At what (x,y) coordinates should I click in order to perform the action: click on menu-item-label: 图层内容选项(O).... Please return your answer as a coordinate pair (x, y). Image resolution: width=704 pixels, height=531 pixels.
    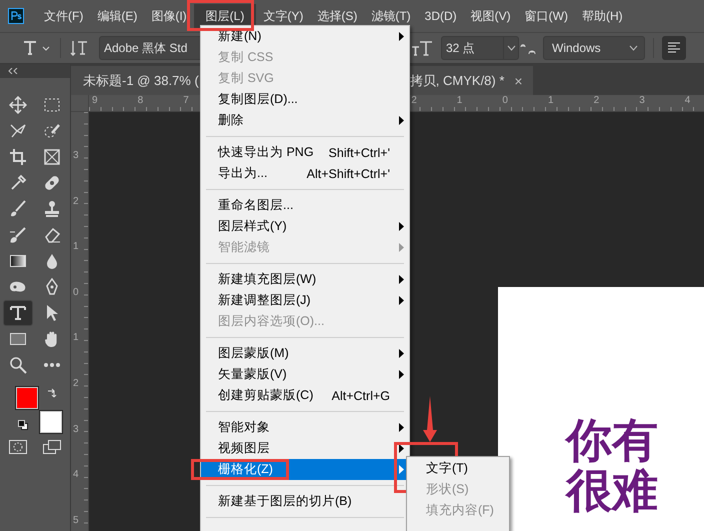
    Looking at the image, I should click on (271, 321).